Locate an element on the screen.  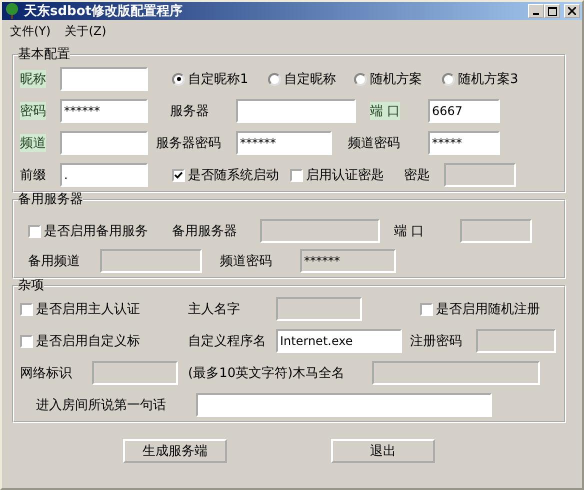
field-label: 密码 is located at coordinates (33, 111).